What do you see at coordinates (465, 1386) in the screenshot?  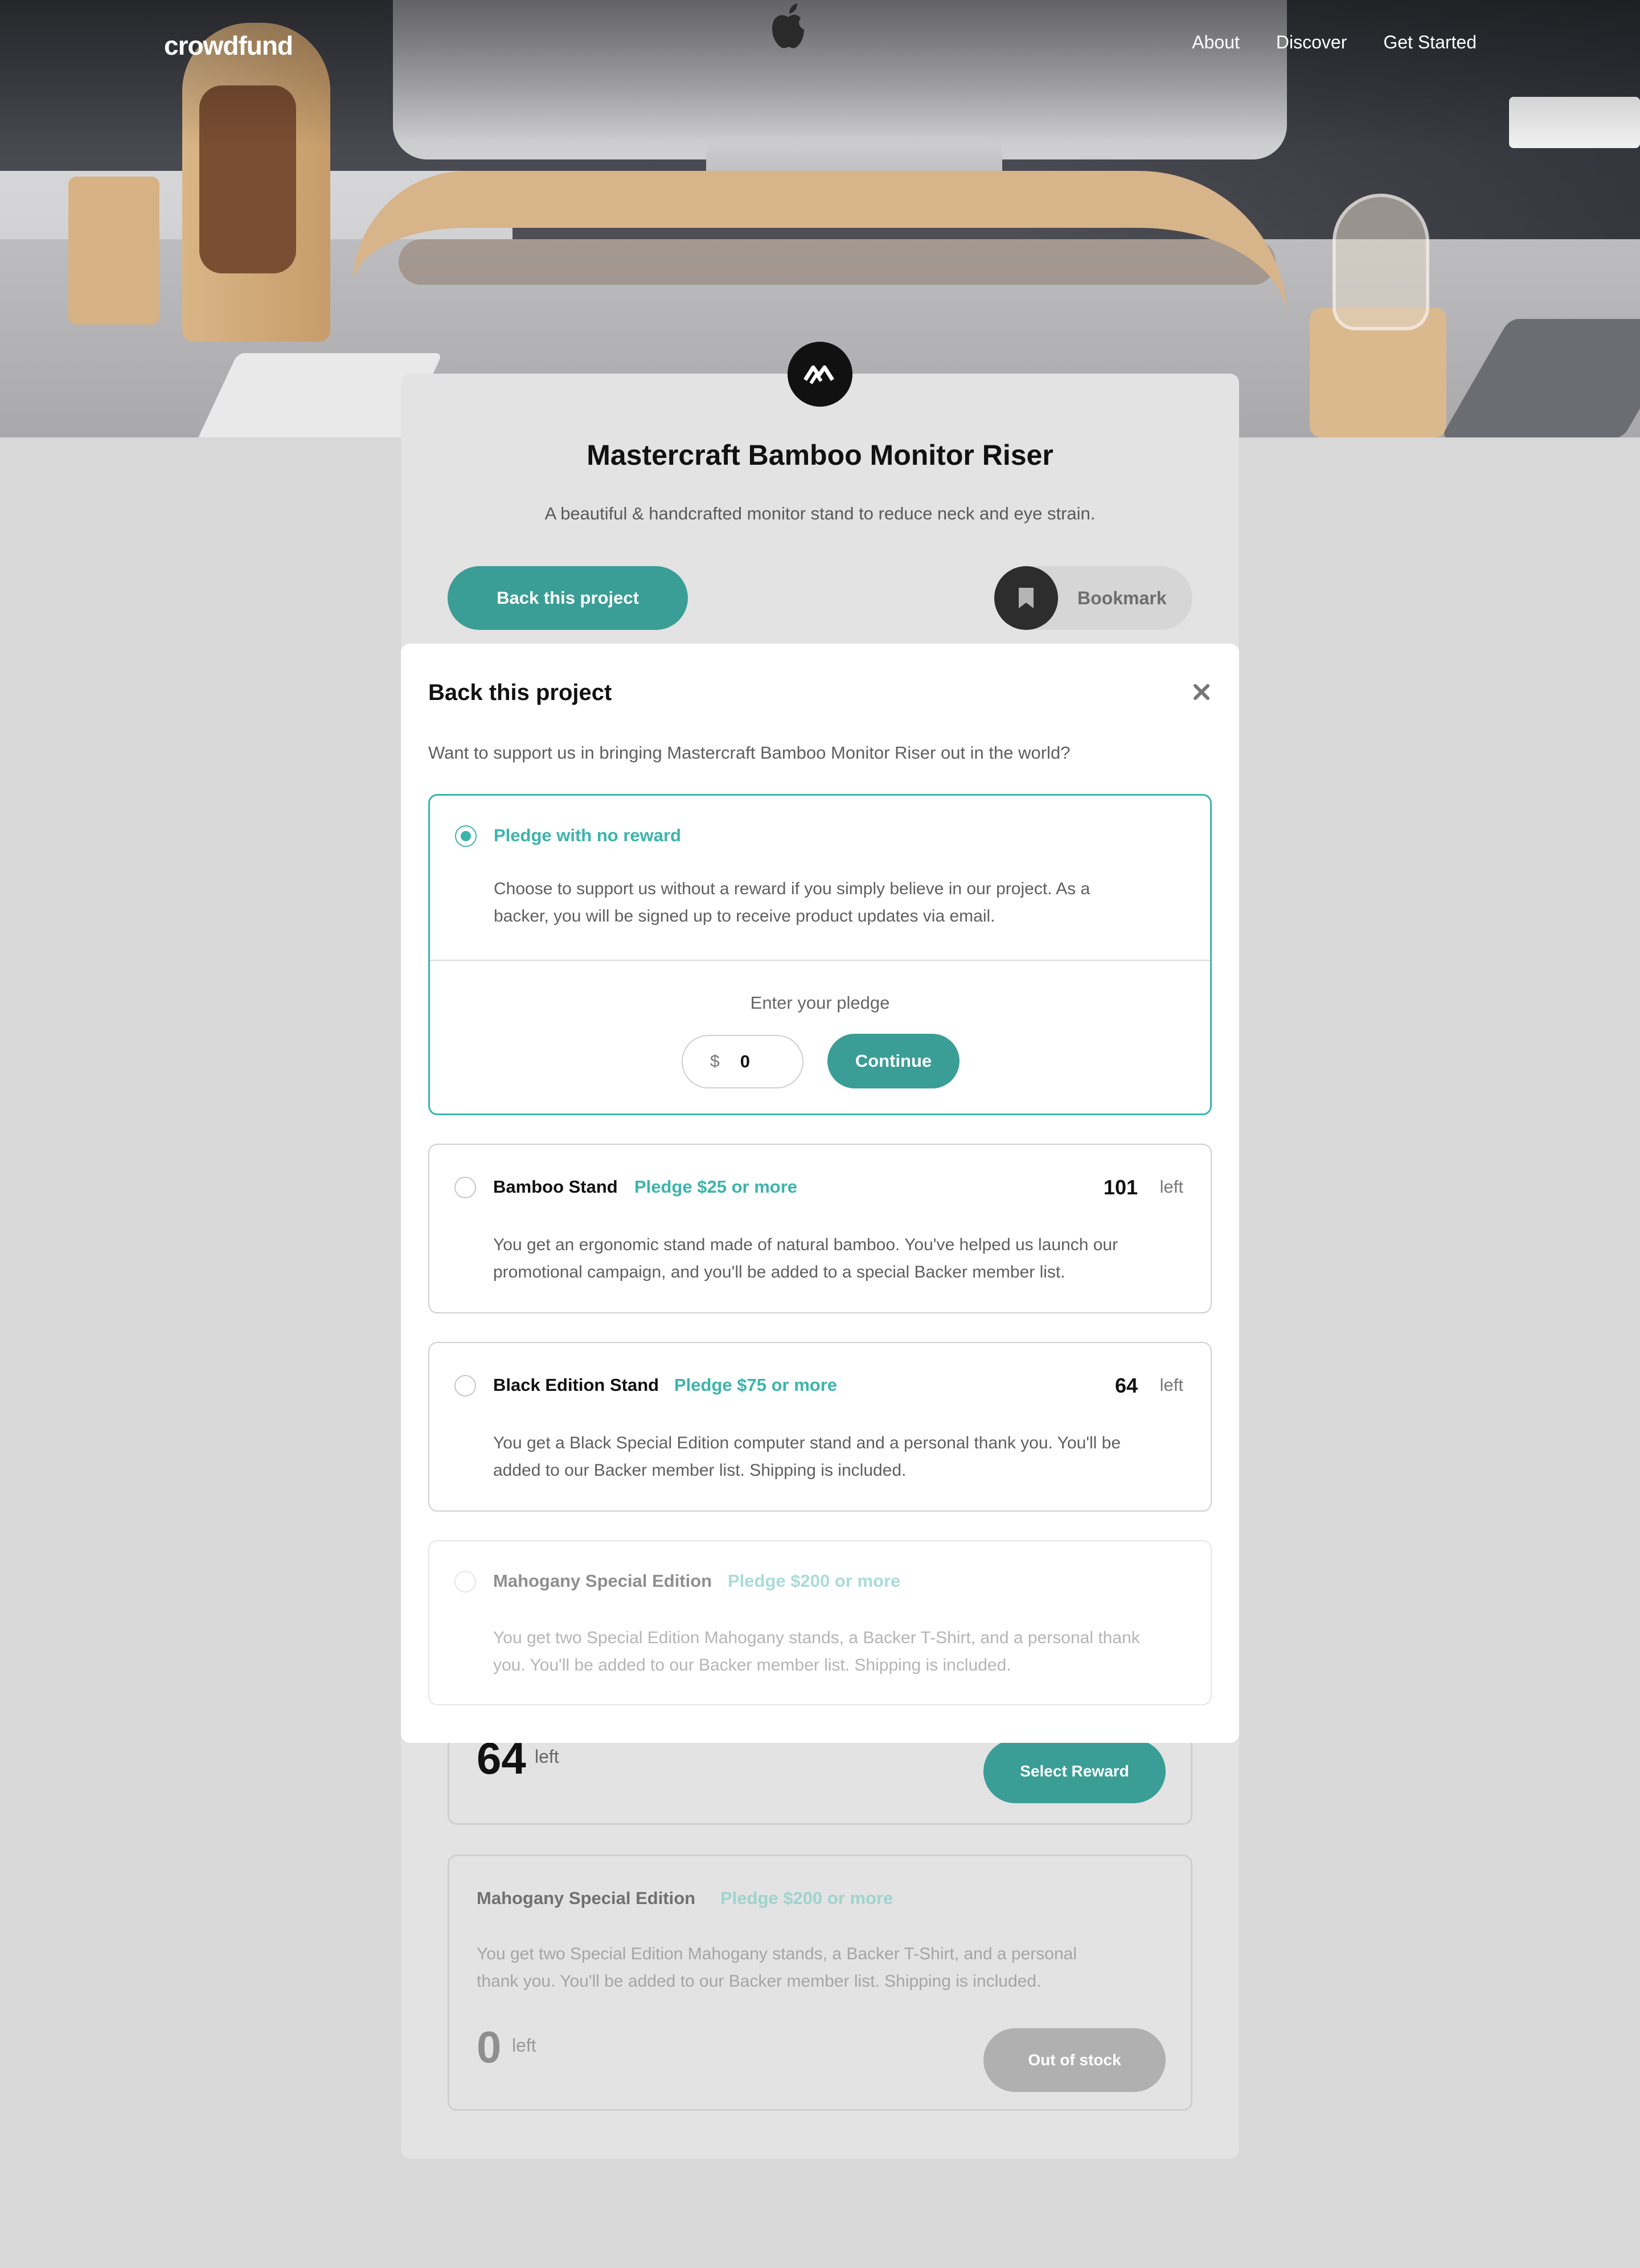 I see `radio-black-edition` at bounding box center [465, 1386].